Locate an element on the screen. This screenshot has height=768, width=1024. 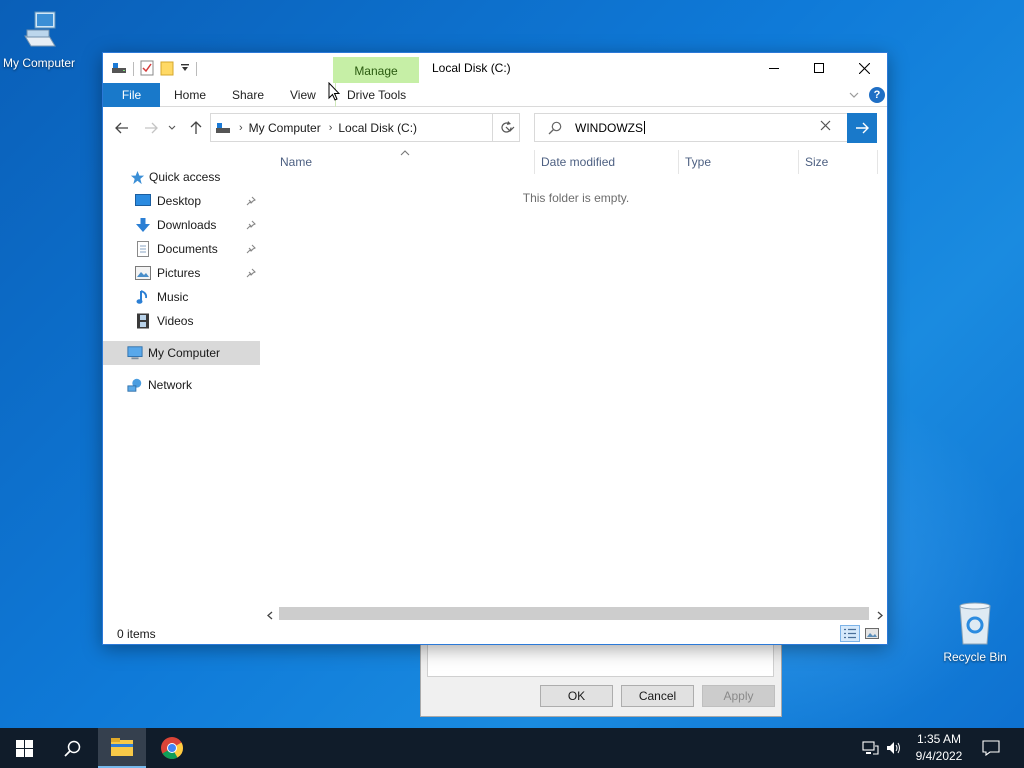
desktop-icon-my-computer: My Computer is located at coordinates (40, 40).